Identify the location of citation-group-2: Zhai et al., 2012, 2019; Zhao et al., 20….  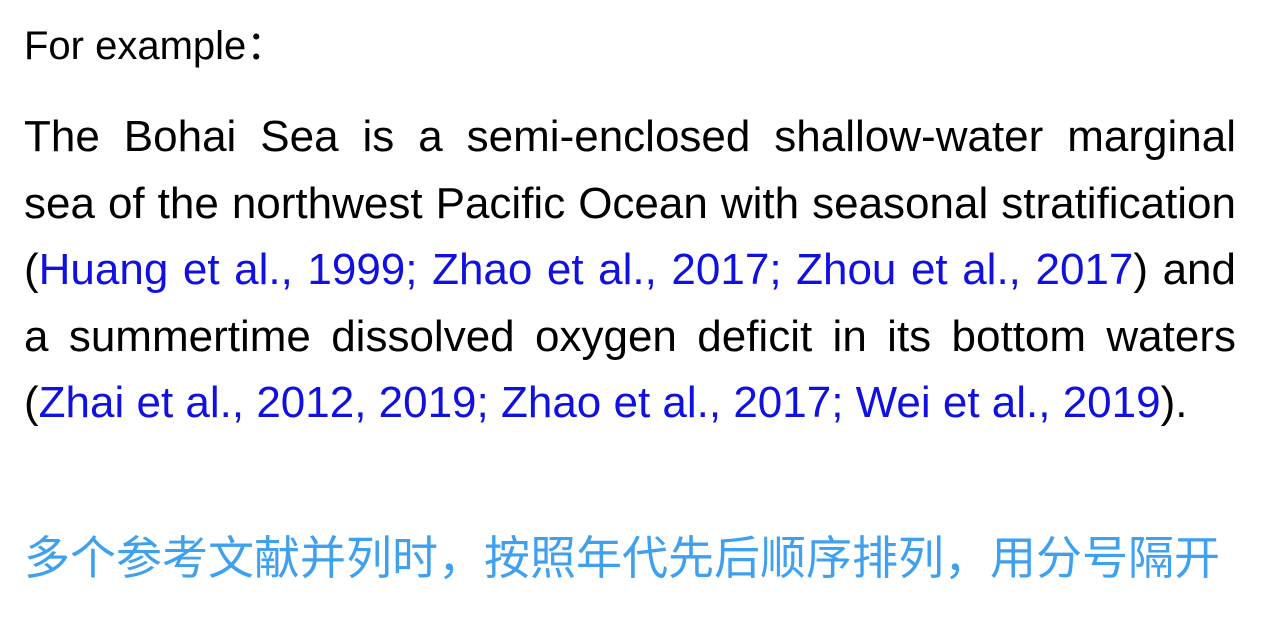
(599, 402).